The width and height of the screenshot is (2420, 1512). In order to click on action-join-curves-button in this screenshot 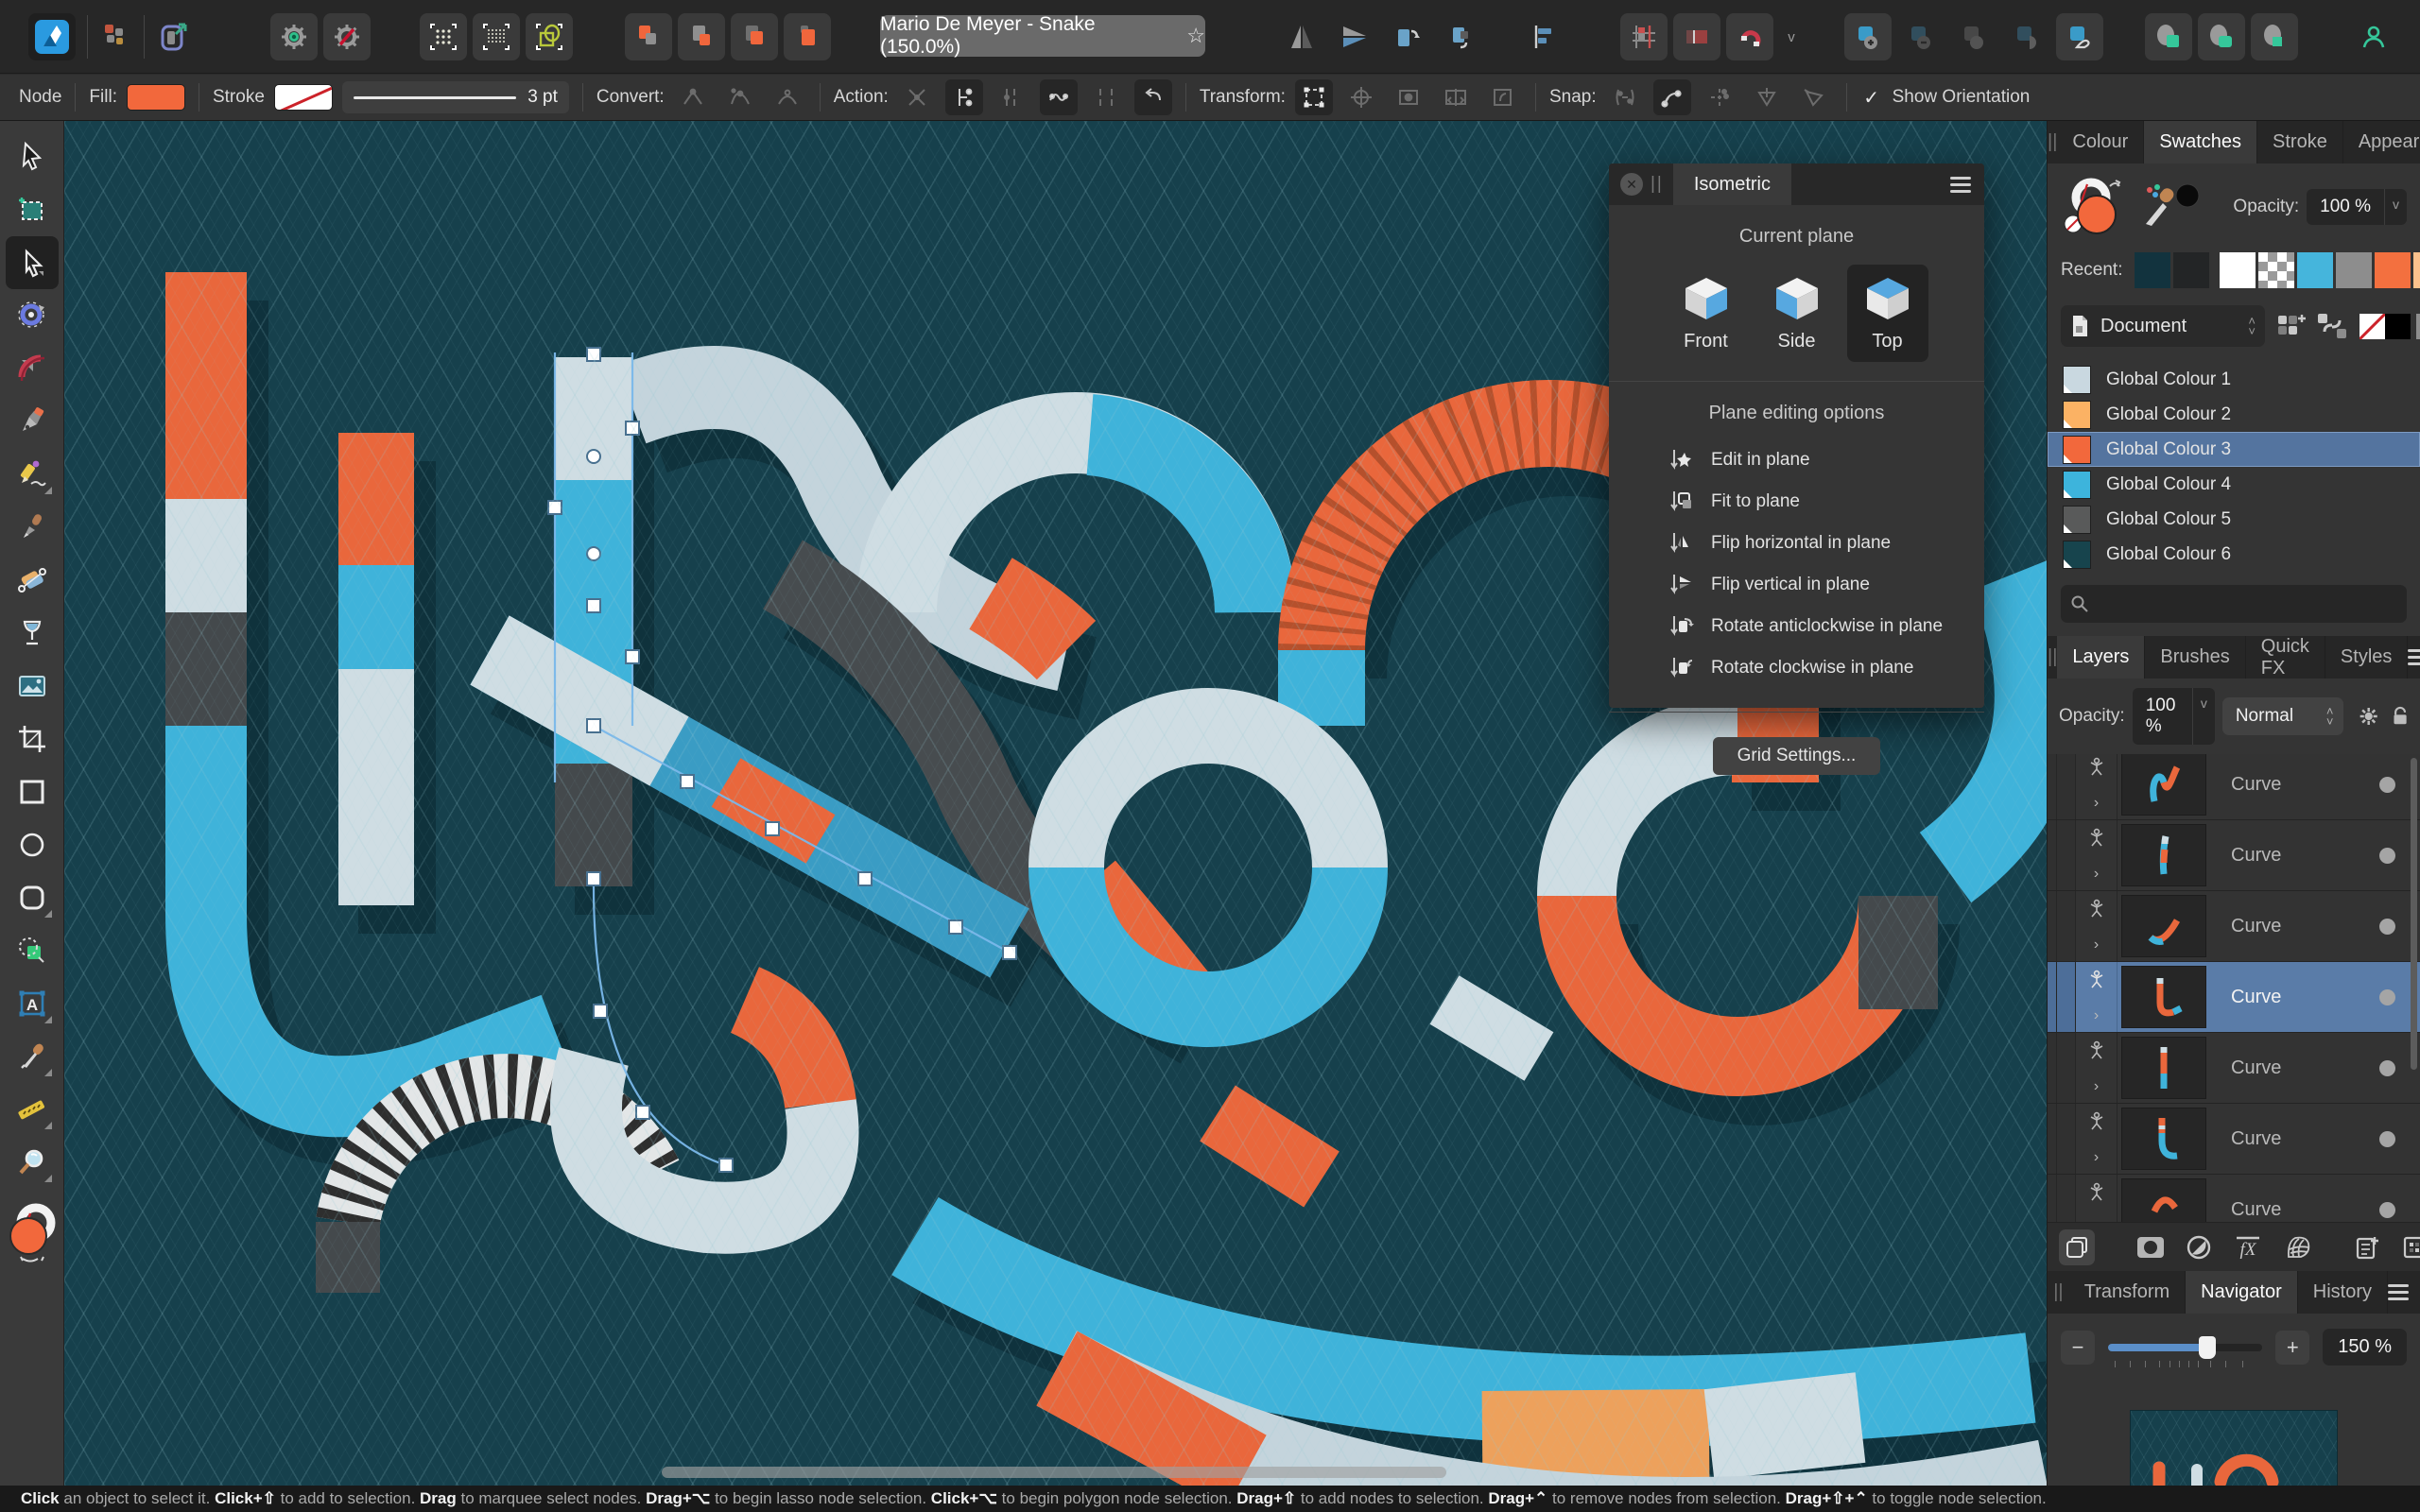, I will do `click(1012, 97)`.